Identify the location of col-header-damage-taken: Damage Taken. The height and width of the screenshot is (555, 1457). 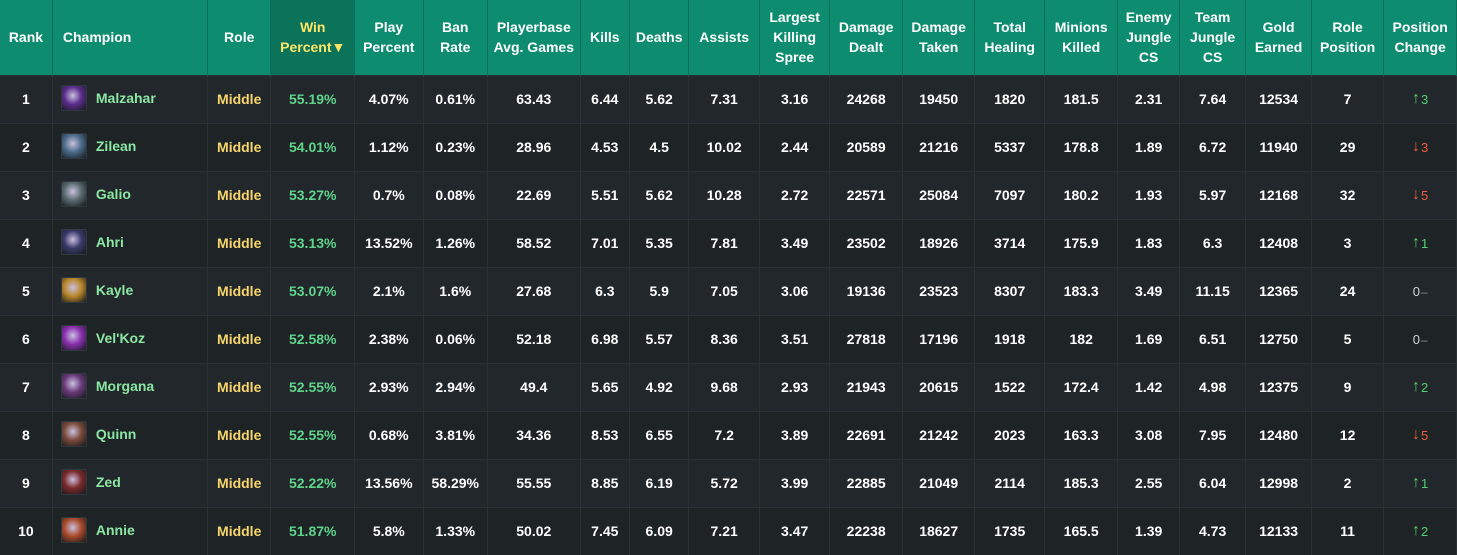
(939, 37).